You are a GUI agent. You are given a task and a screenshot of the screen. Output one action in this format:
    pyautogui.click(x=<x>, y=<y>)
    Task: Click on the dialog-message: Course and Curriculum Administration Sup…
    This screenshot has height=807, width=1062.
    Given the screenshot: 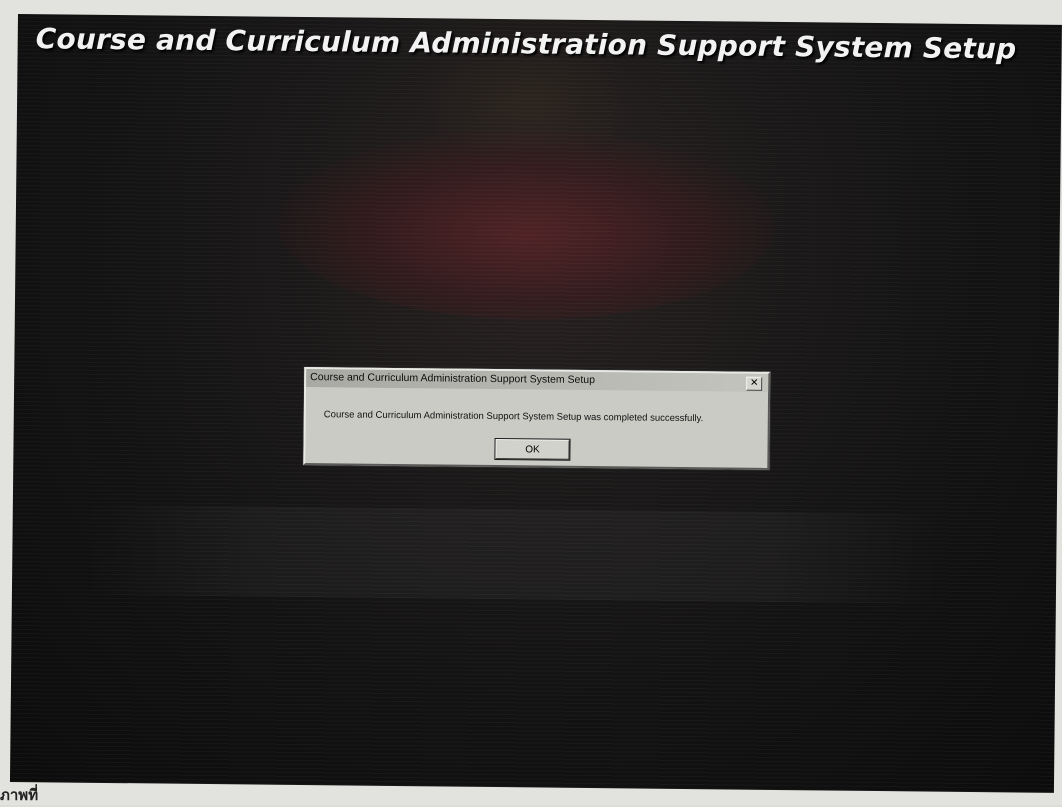 What is the action you would take?
    pyautogui.click(x=513, y=417)
    